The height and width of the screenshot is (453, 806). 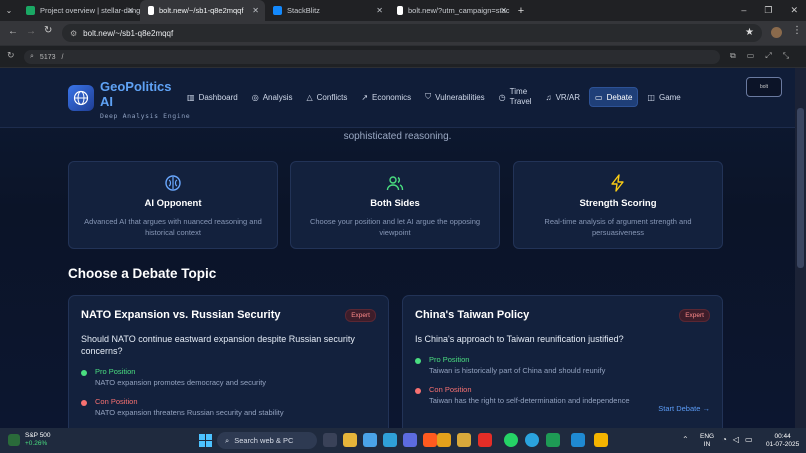 What do you see at coordinates (9, 10) in the screenshot?
I see `tab-search-button: ⌄` at bounding box center [9, 10].